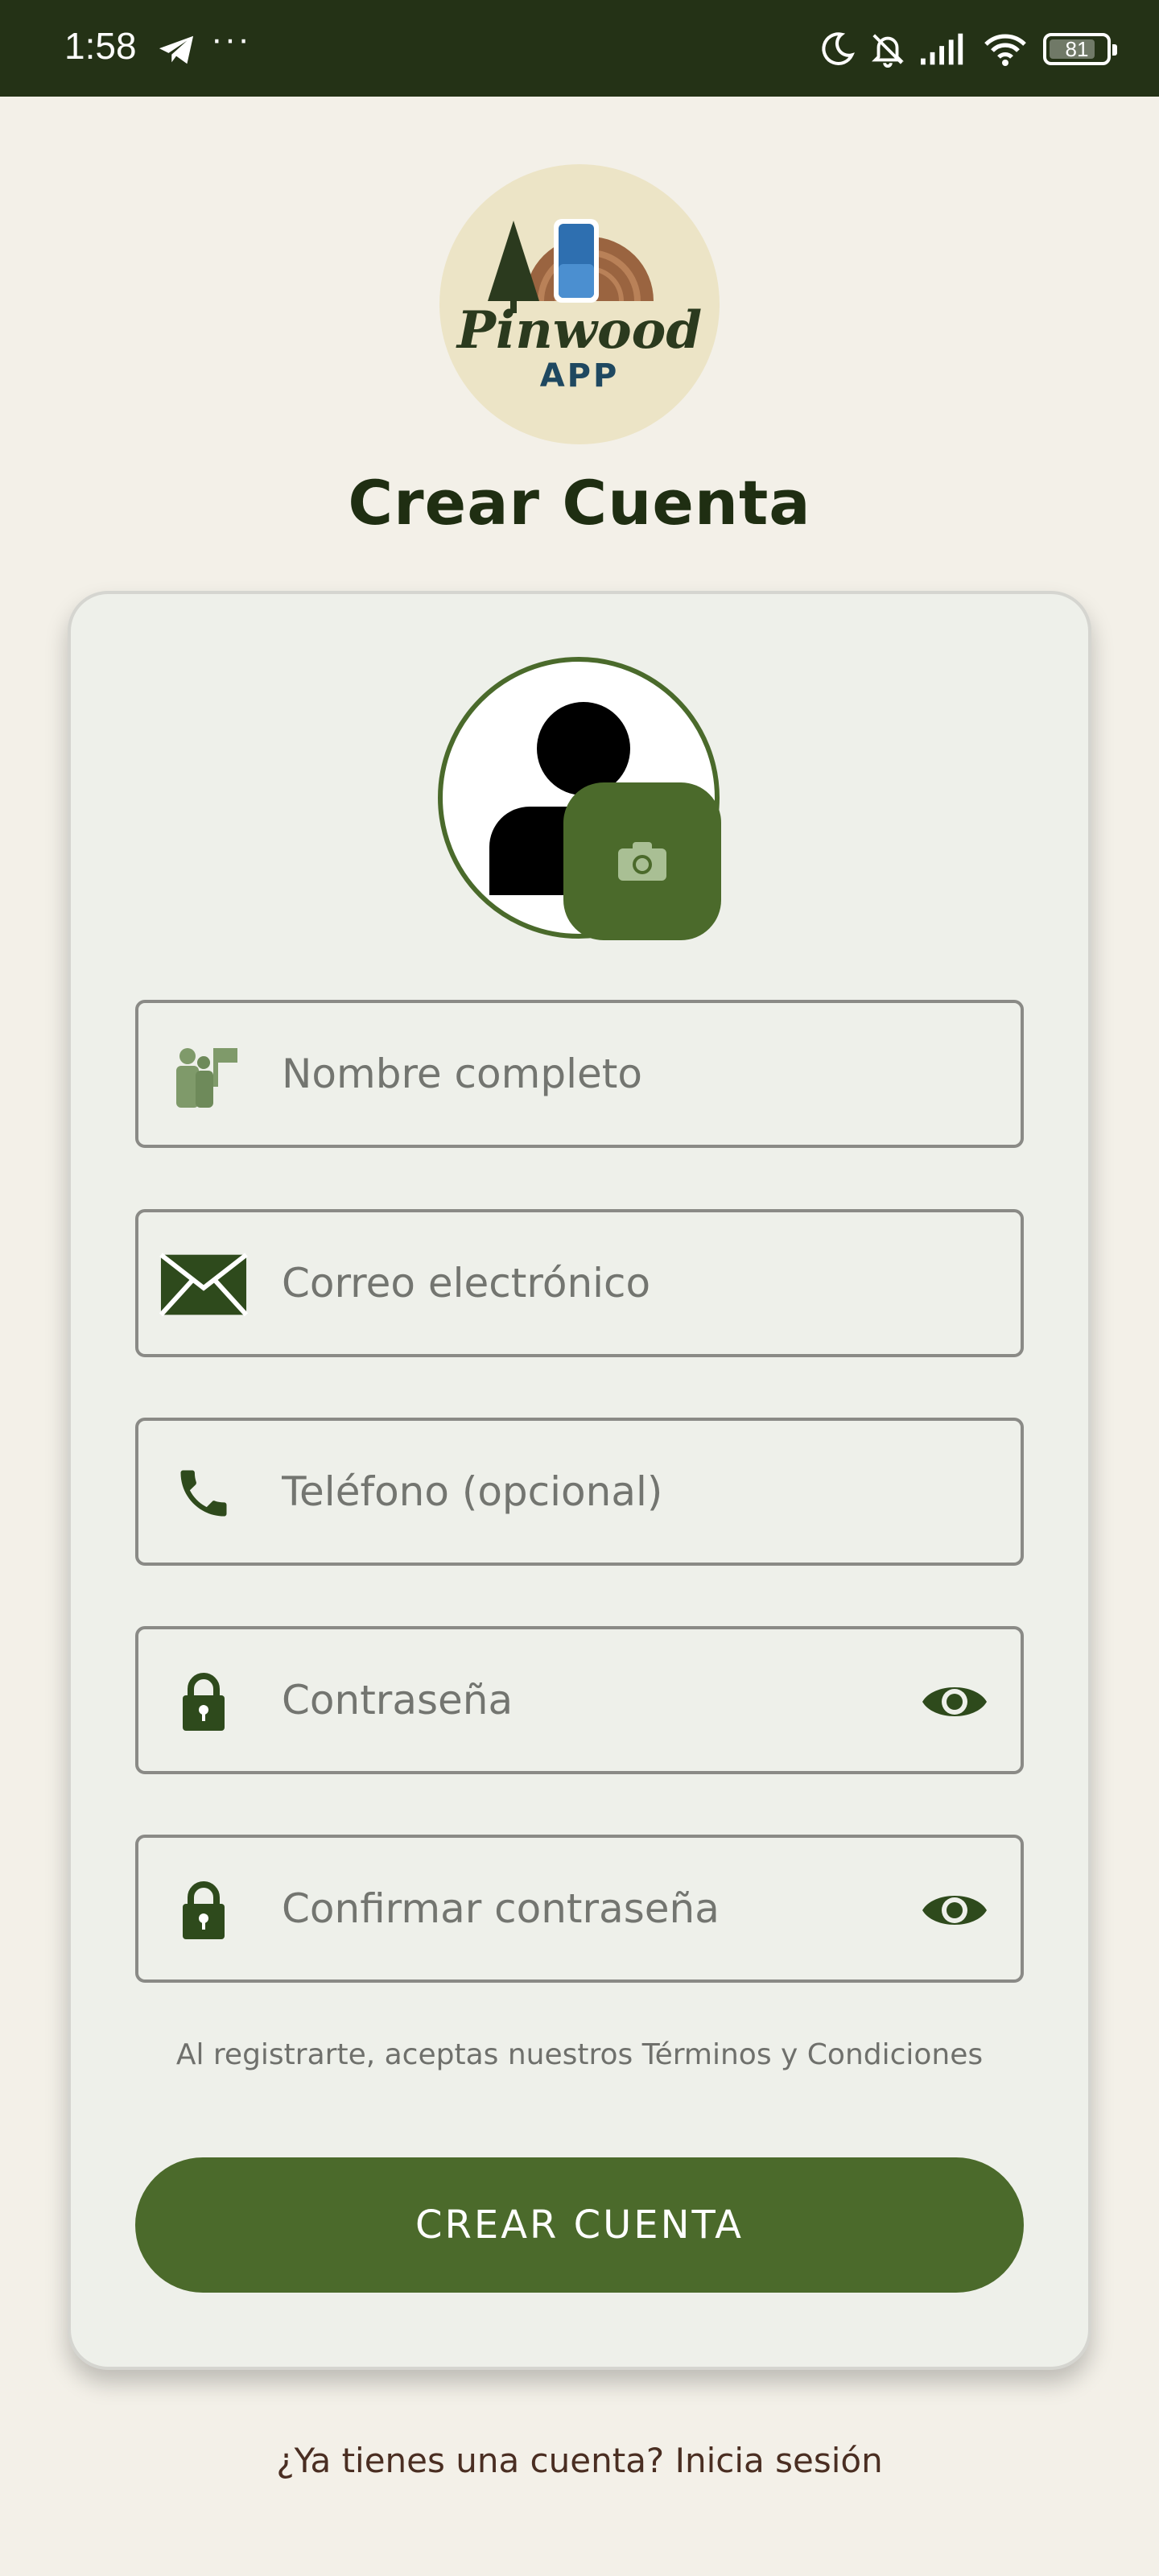  I want to click on avatar-picker, so click(579, 798).